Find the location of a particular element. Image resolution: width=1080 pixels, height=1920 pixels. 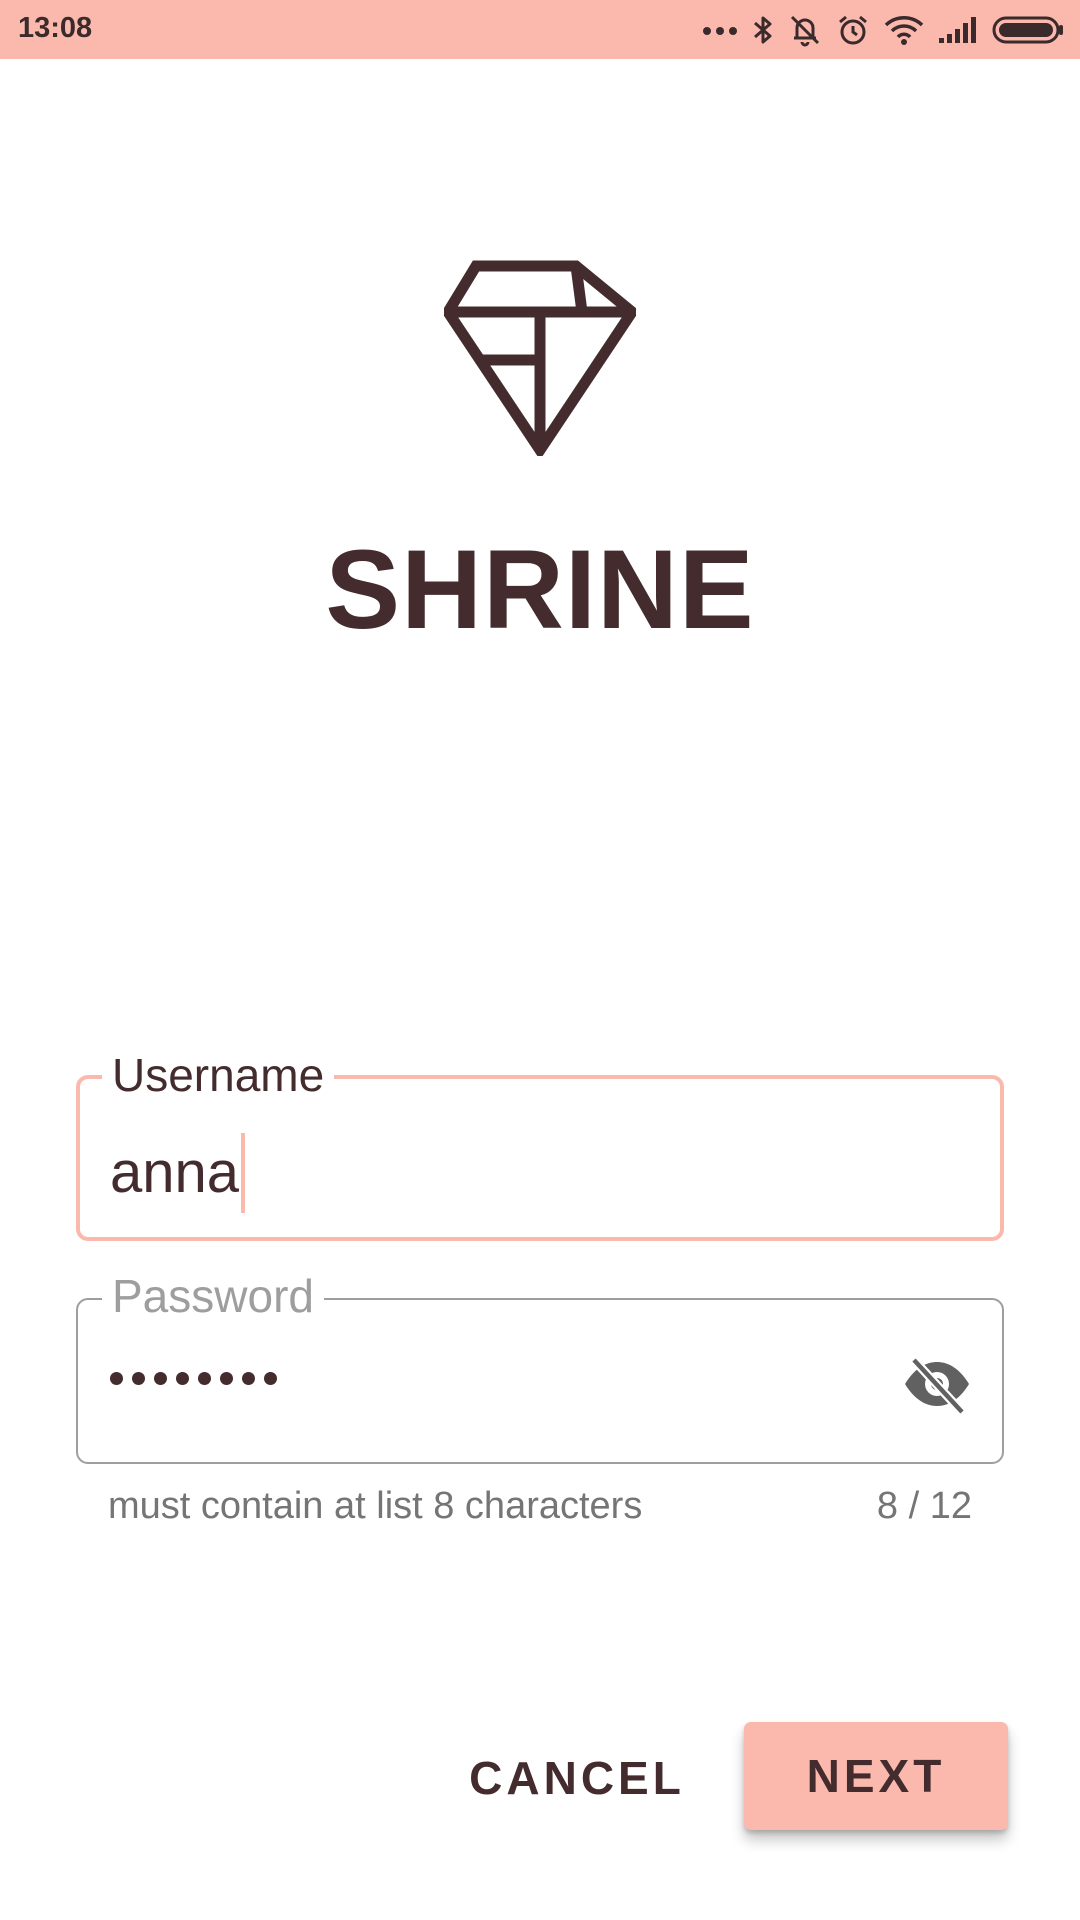

diamond-logo-icon is located at coordinates (540, 360).